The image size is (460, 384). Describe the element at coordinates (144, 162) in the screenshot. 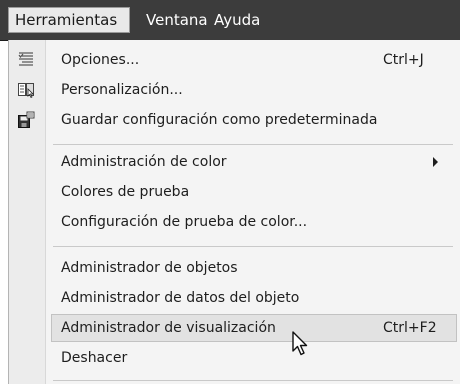

I see `menu-item-label: Administración de color` at that location.